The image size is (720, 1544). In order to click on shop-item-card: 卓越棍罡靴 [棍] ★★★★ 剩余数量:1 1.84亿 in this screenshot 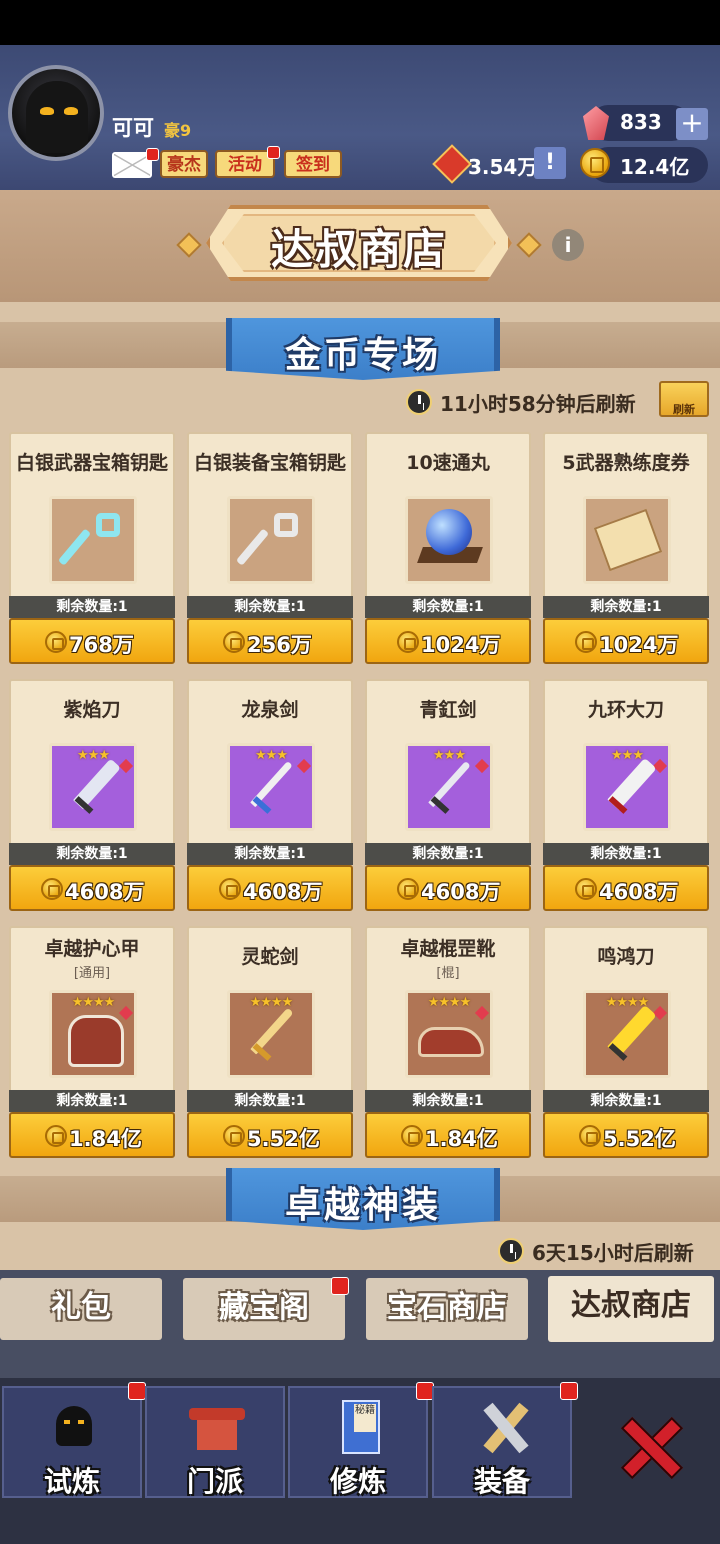, I will do `click(448, 1042)`.